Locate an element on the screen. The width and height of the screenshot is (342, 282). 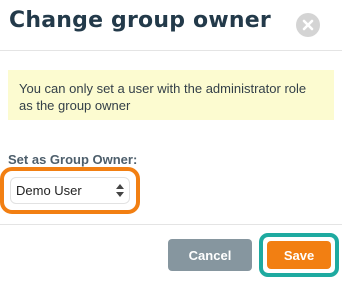
footer-divider is located at coordinates (171, 224).